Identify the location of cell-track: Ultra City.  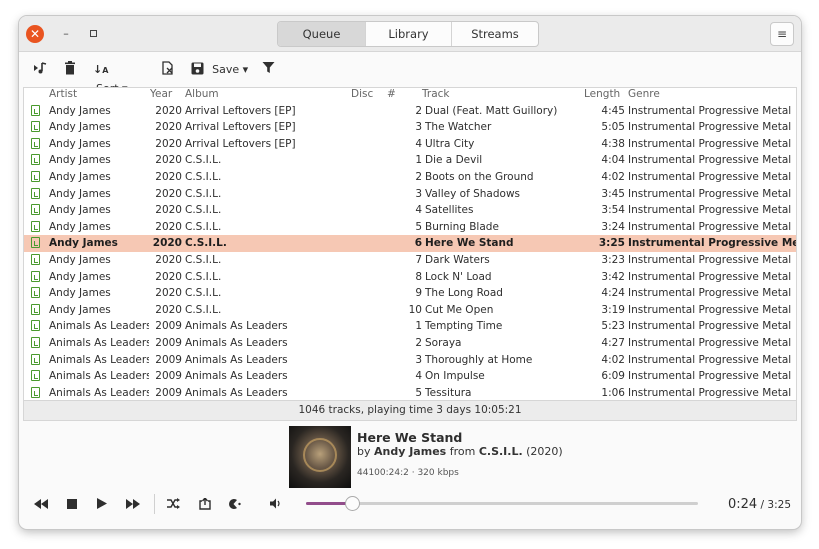
(450, 143).